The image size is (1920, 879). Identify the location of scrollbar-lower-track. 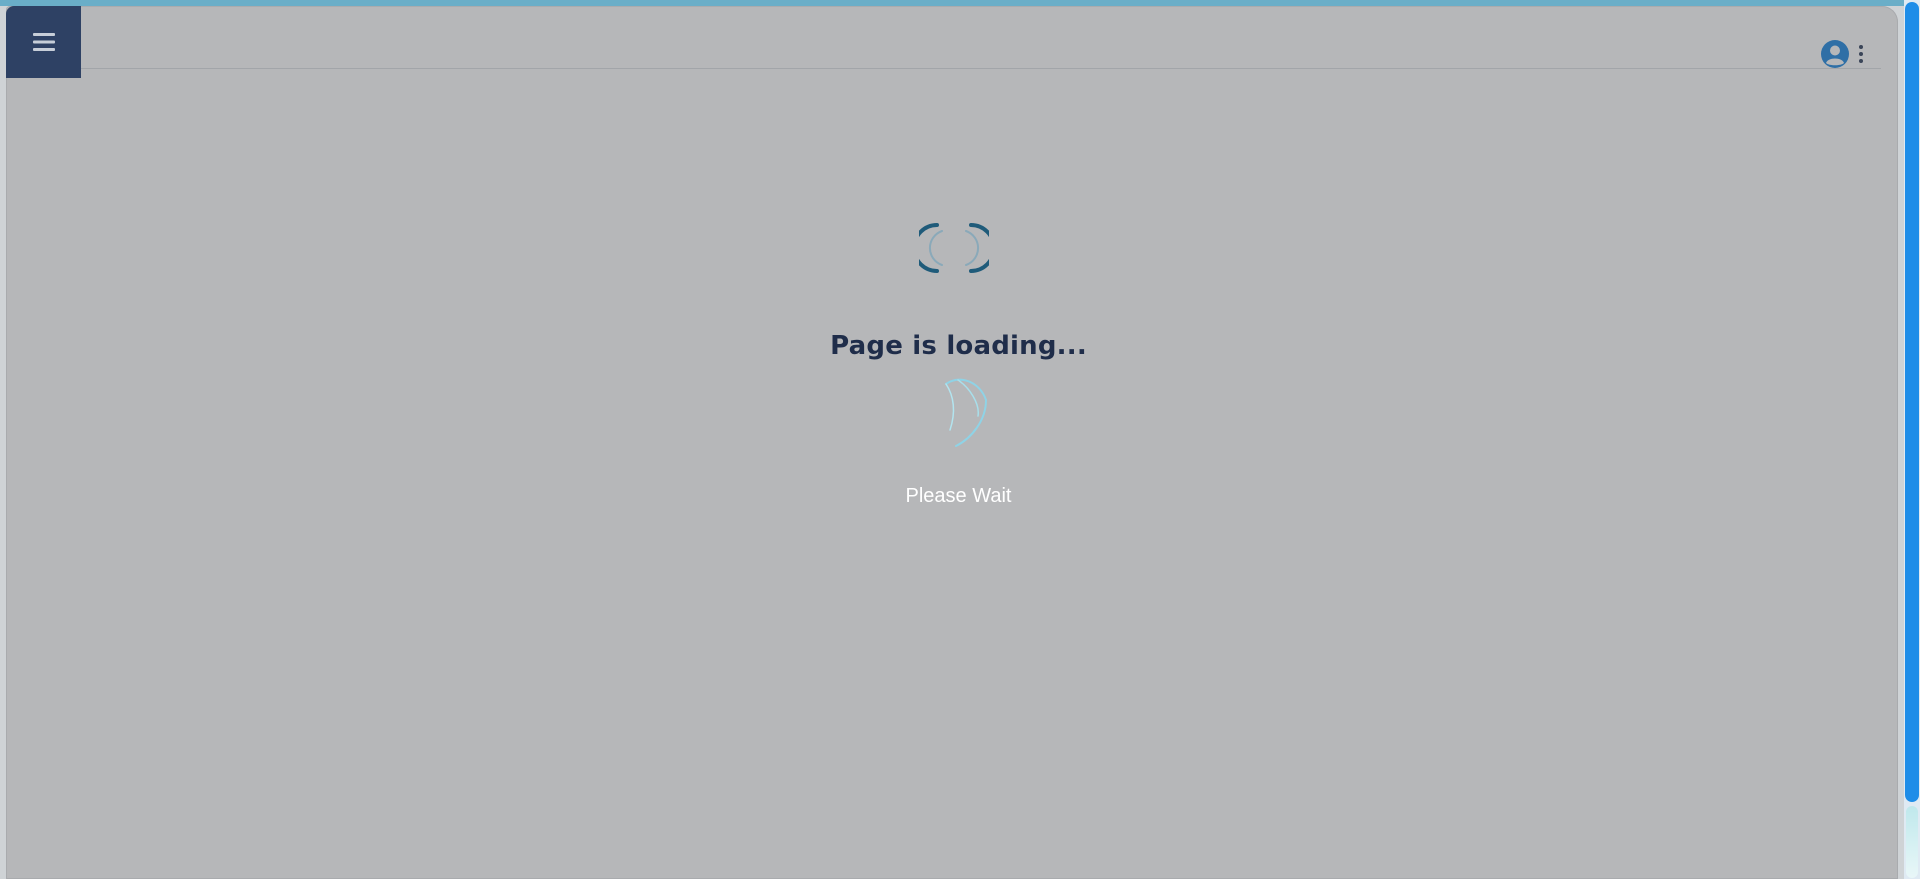
(1912, 842).